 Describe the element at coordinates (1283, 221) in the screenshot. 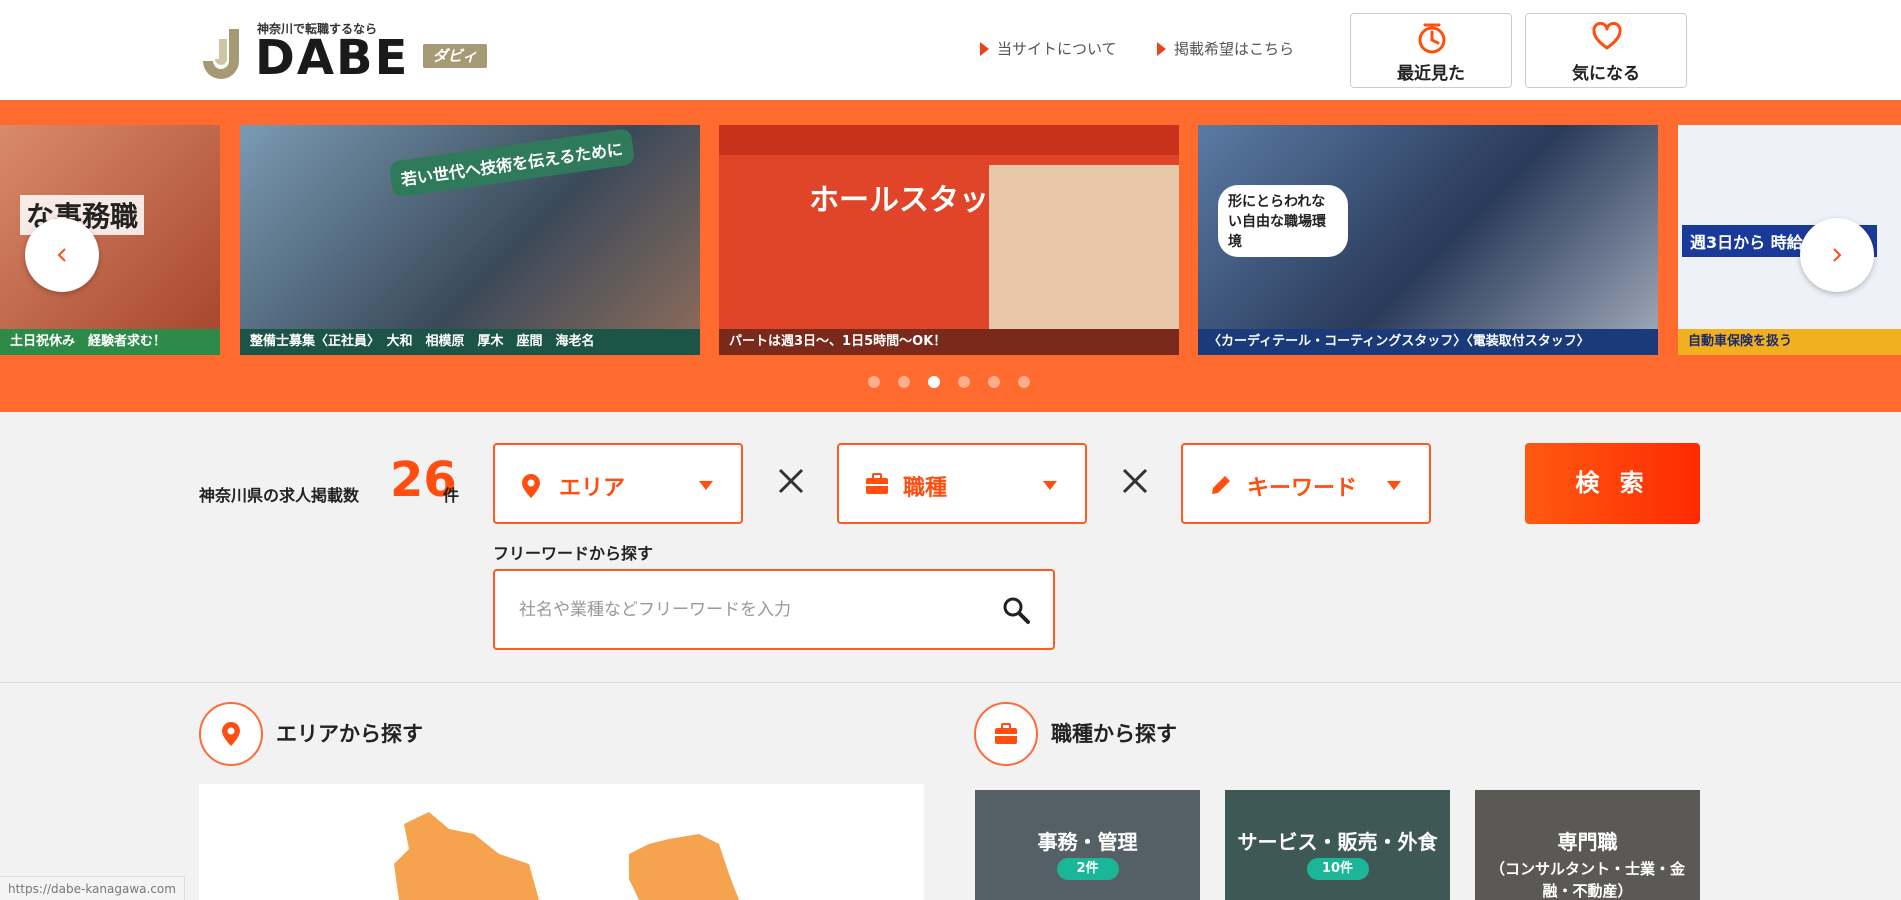

I see `slide-headline: 形にとらわれない自由な職場環境` at that location.